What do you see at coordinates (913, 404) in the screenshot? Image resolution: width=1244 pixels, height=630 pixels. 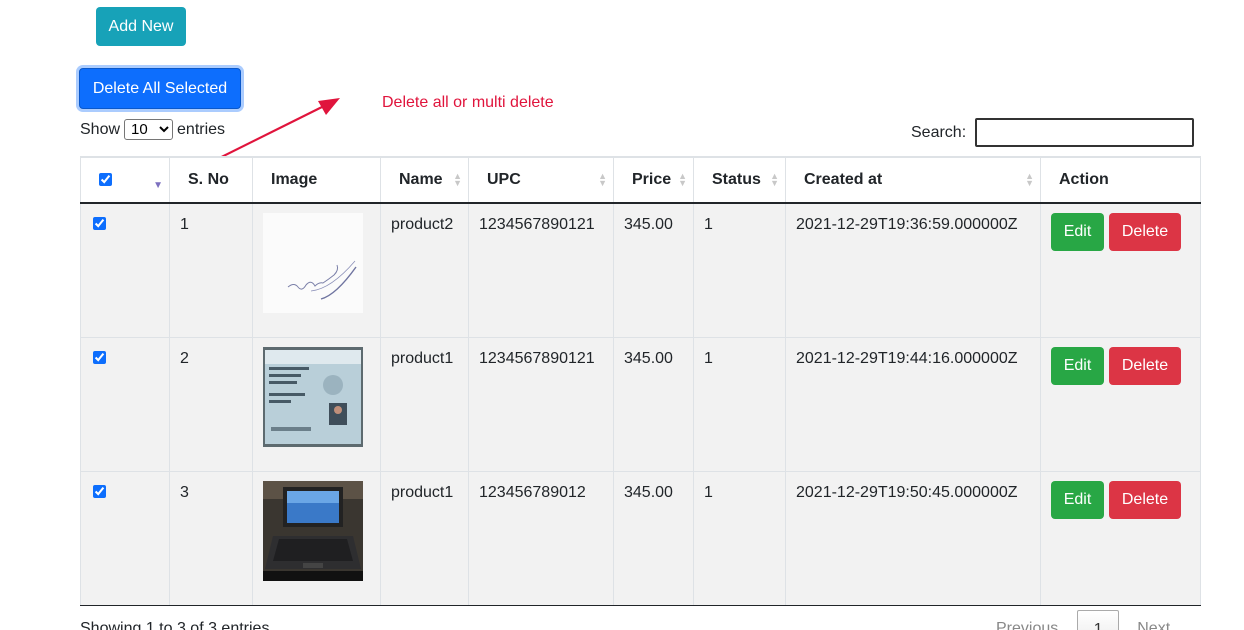 I see `created-at-cell: 2021-12-29T19:44:16.000000Z` at bounding box center [913, 404].